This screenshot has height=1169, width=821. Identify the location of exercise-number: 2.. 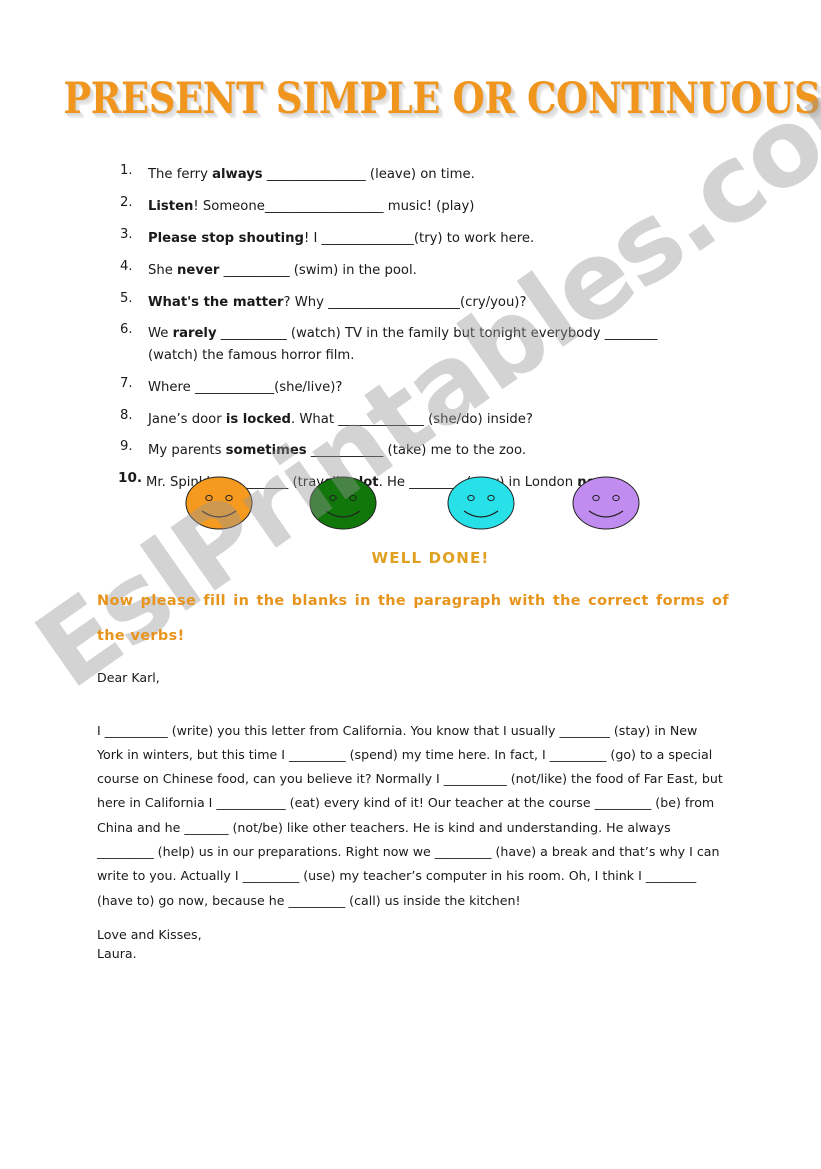
(126, 202).